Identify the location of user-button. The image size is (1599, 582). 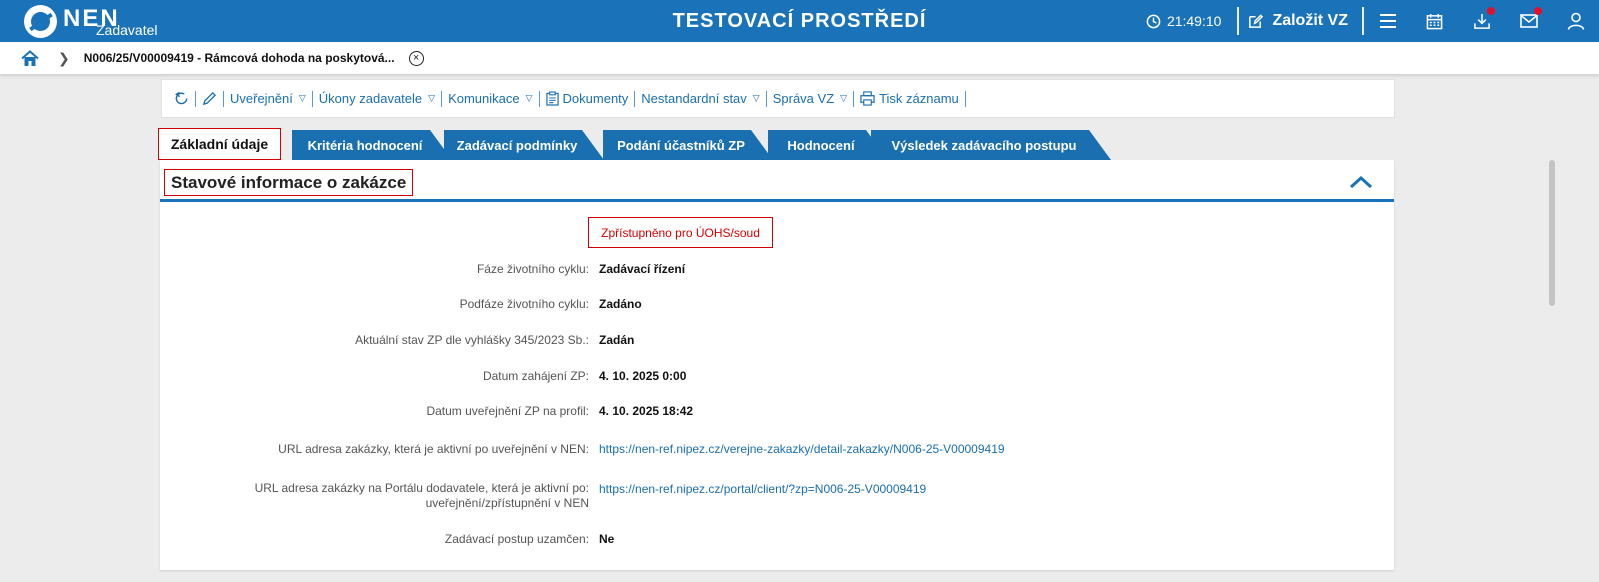
(1575, 21).